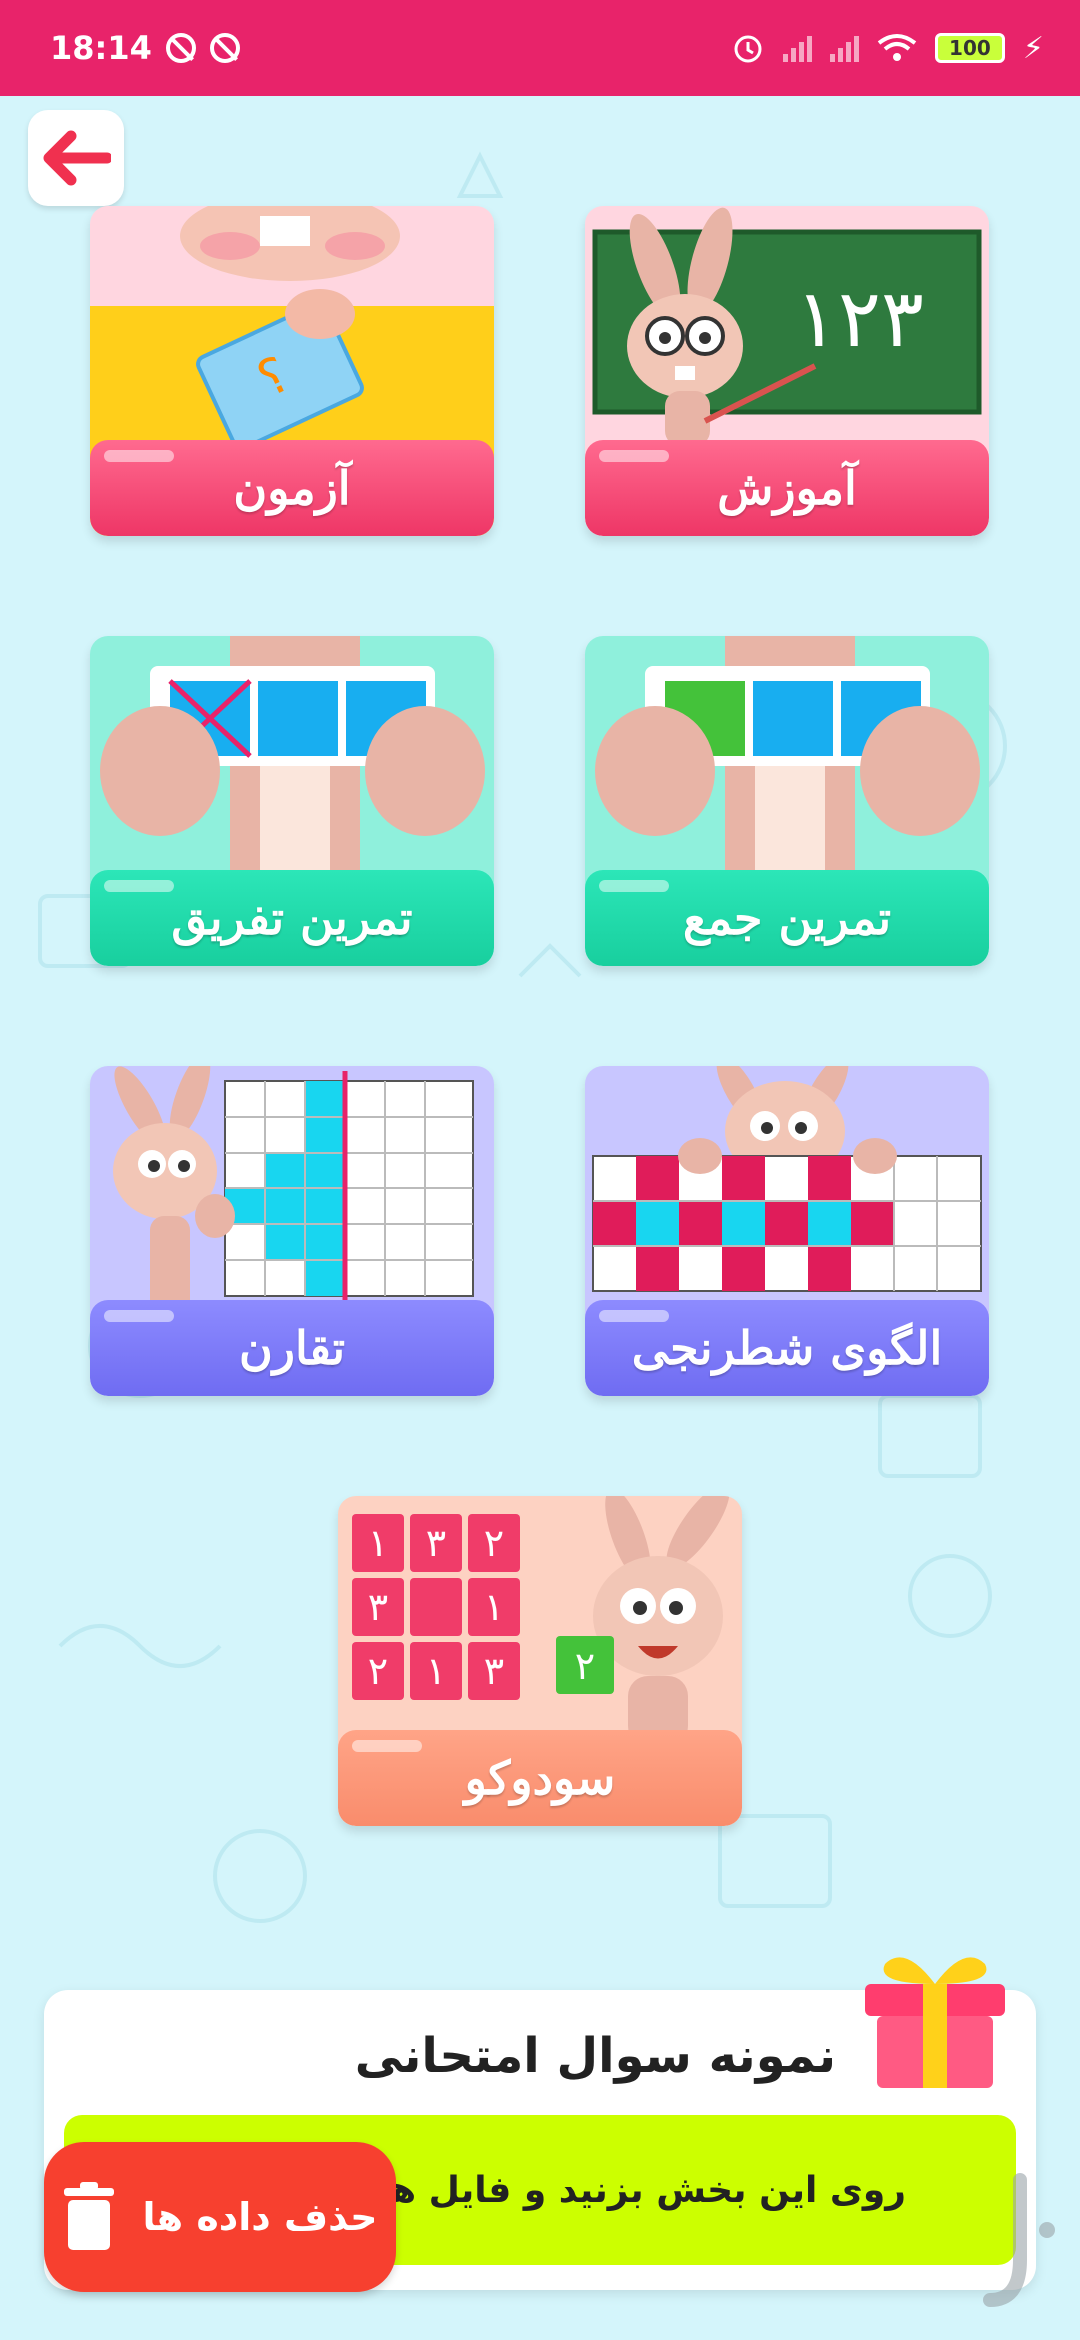 The height and width of the screenshot is (2340, 1080). I want to click on exam-label: آزمون, so click(292, 488).